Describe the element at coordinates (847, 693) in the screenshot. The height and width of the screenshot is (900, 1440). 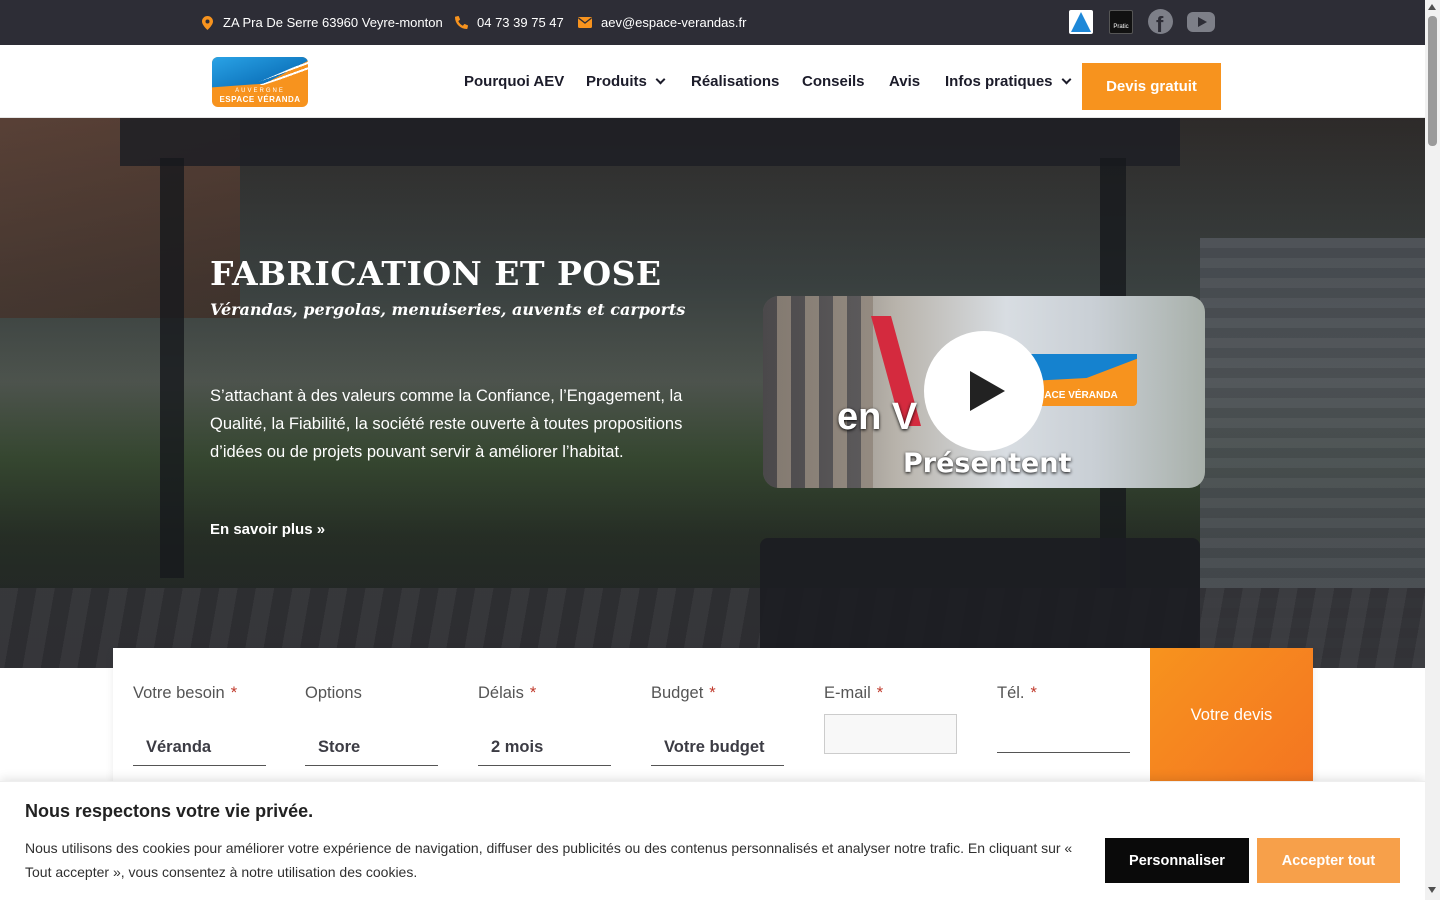
I see `field-label-text: E-mail` at that location.